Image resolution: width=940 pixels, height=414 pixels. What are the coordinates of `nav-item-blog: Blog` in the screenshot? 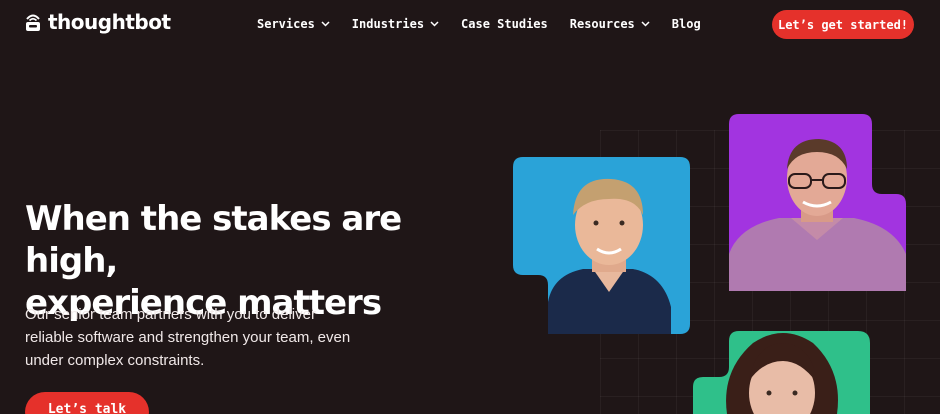 It's located at (686, 24).